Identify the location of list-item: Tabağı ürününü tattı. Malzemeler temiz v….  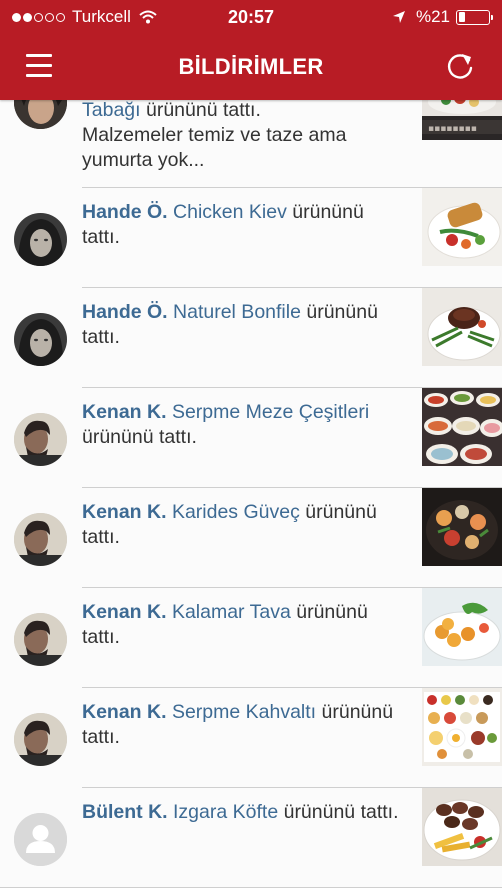
(251, 132).